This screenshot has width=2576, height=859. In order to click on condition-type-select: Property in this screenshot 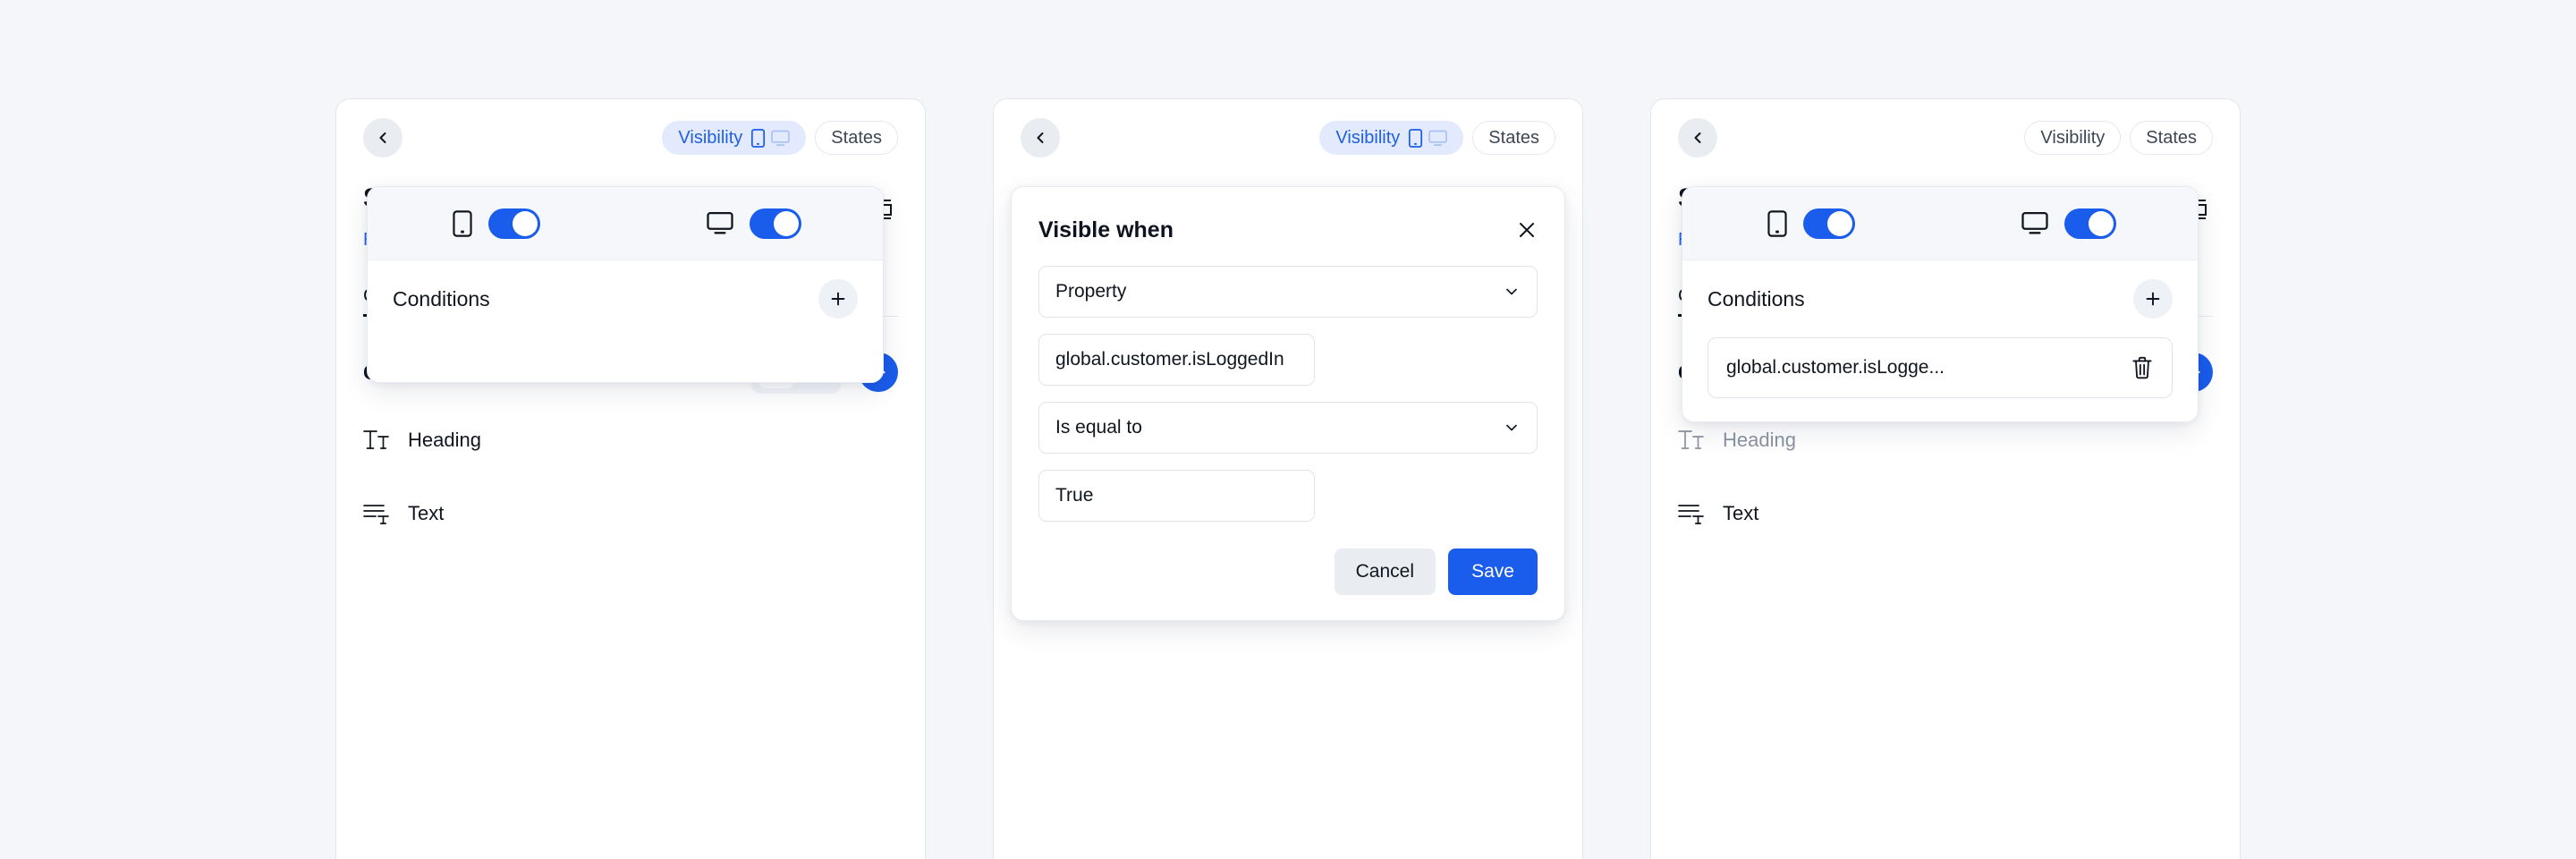, I will do `click(1288, 292)`.